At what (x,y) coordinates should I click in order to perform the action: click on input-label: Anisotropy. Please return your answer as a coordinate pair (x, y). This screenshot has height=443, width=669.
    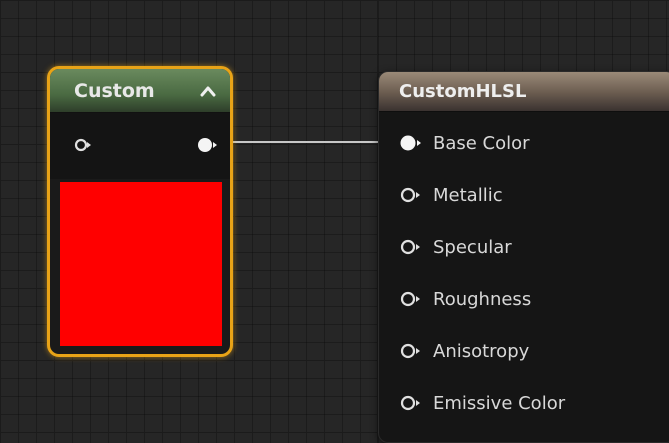
    Looking at the image, I should click on (481, 351).